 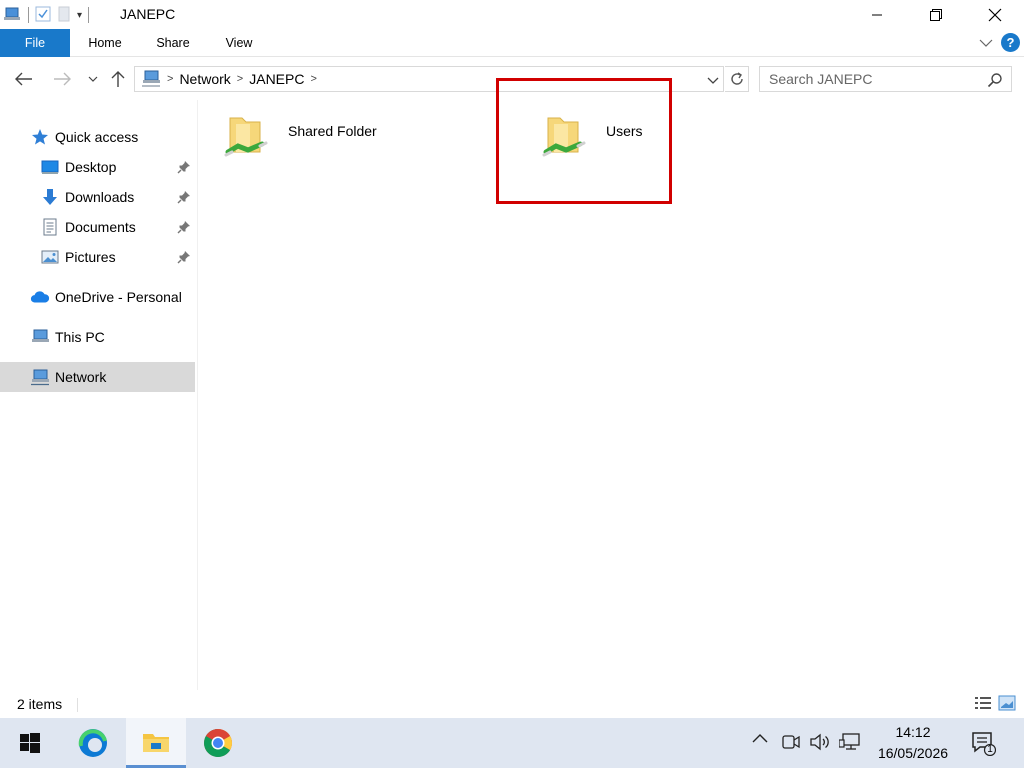 I want to click on sidebar-item-label: Desktop, so click(x=91, y=167).